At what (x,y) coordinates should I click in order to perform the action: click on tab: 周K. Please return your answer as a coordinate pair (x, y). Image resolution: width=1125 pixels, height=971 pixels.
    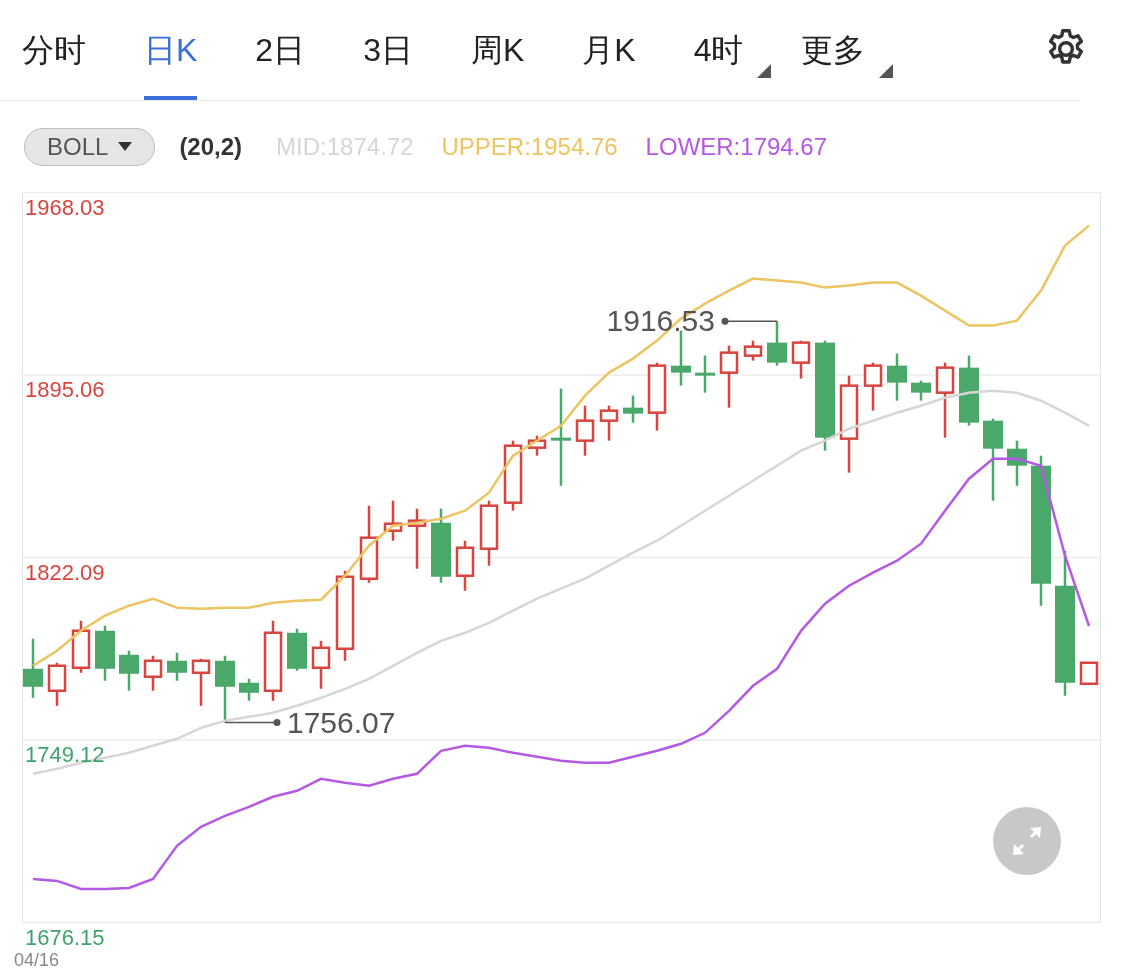
    Looking at the image, I should click on (497, 50).